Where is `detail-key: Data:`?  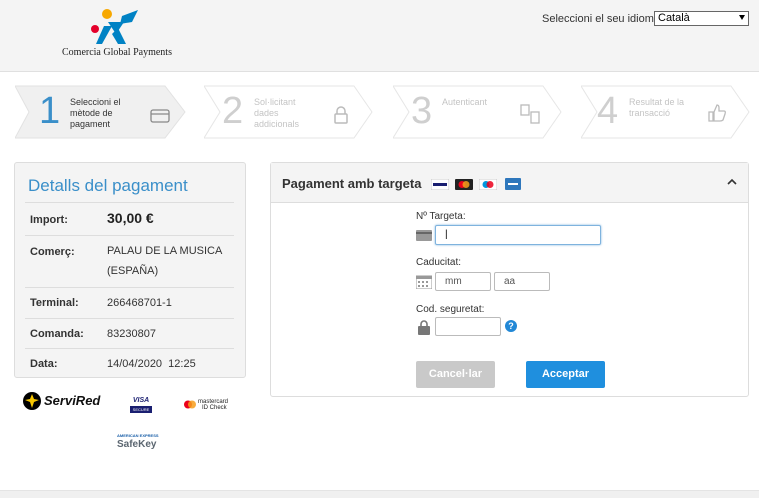 detail-key: Data: is located at coordinates (44, 364).